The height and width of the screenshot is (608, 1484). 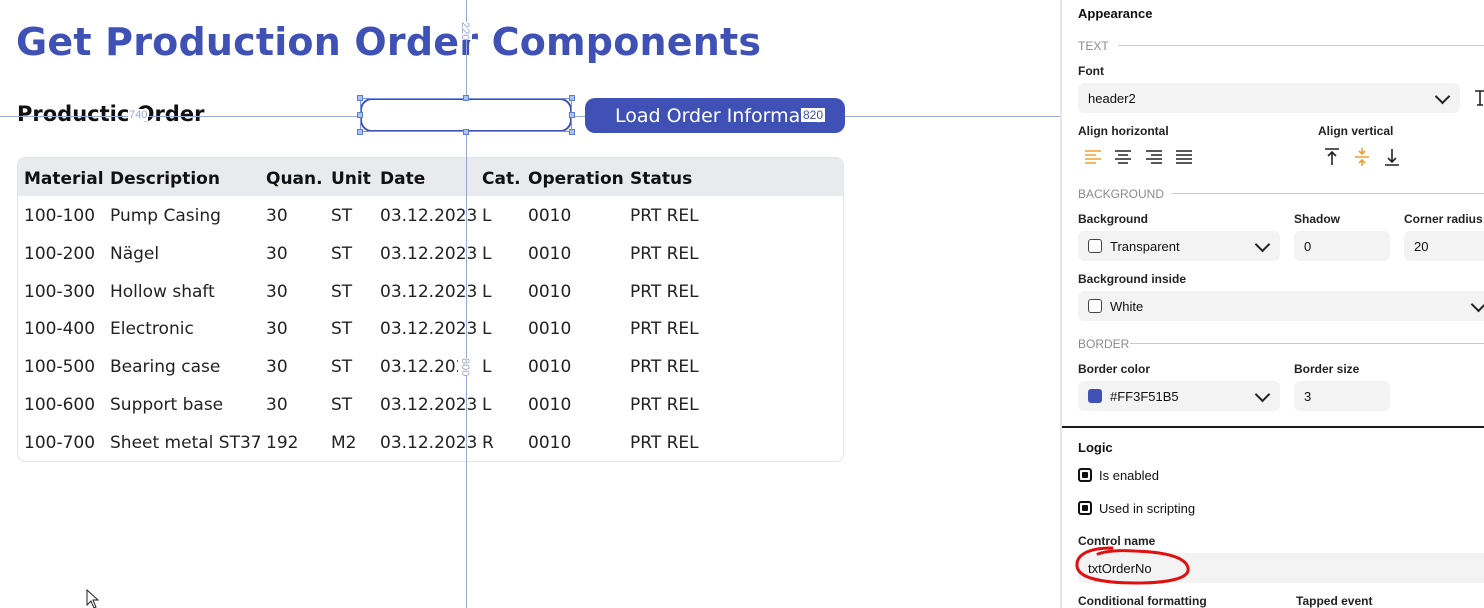 I want to click on header-material: Material, so click(x=64, y=179).